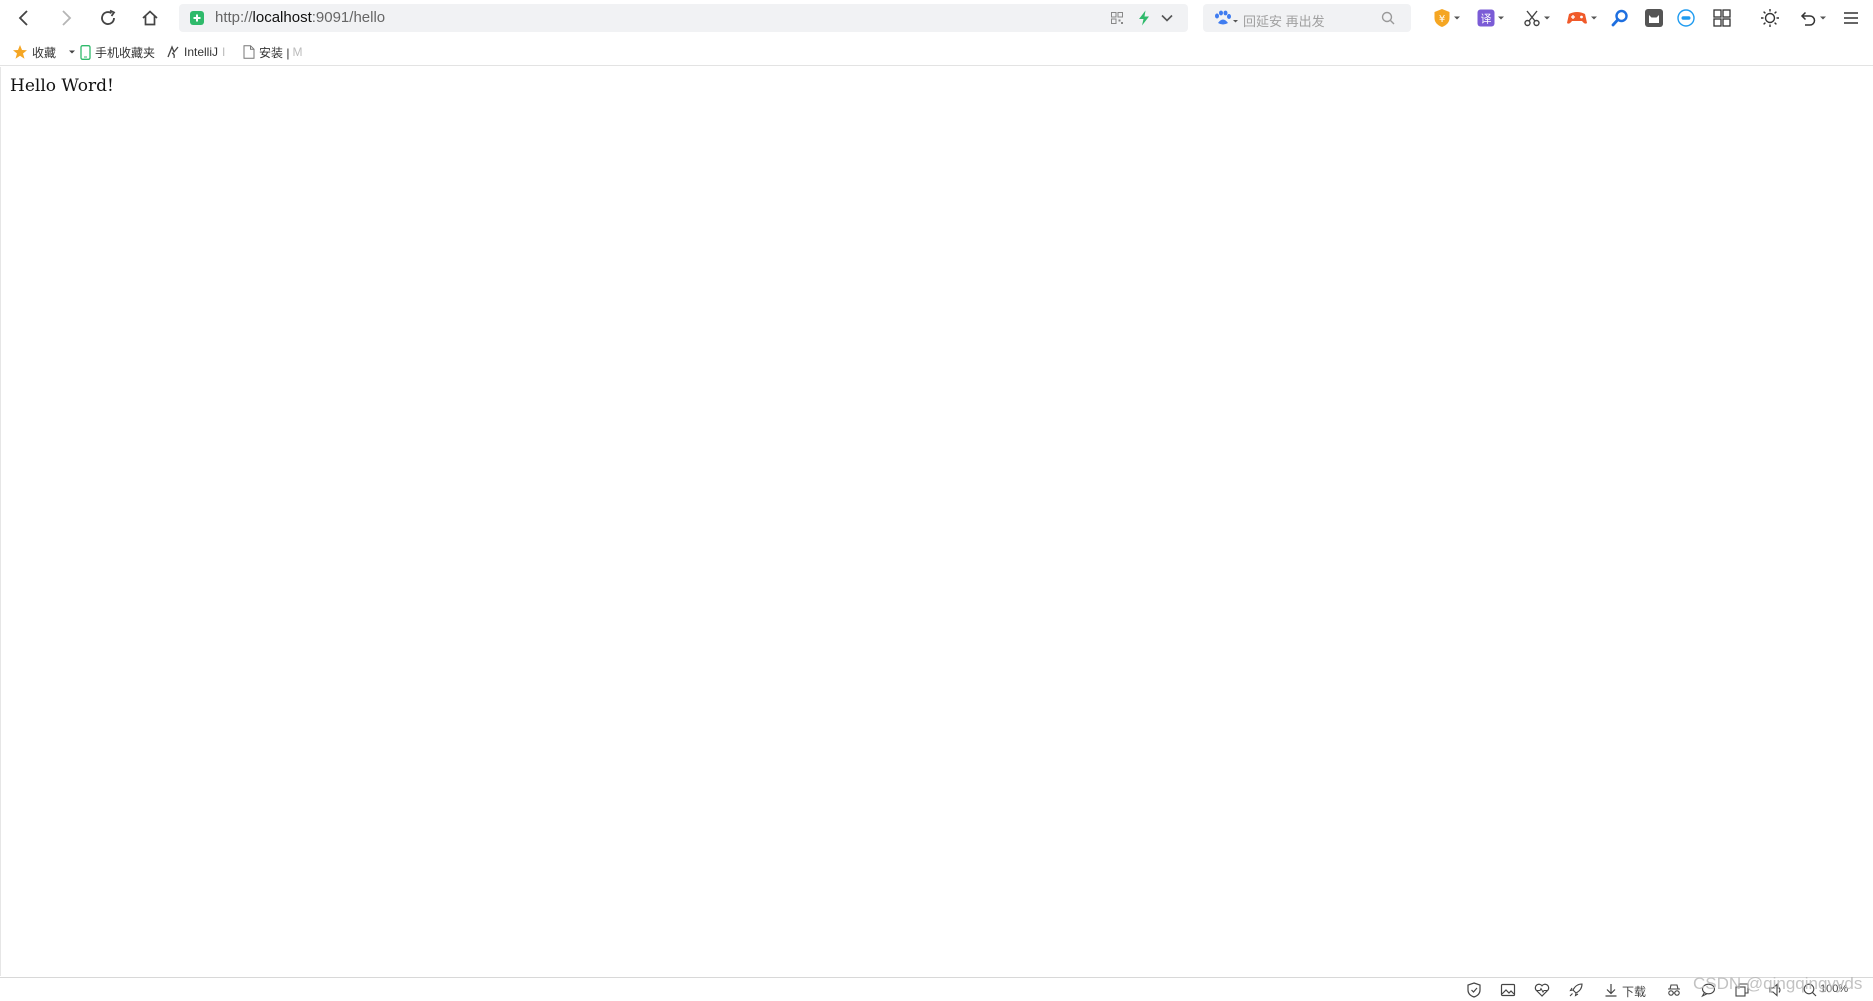 This screenshot has height=1001, width=1873. I want to click on baidu-paw-icon, so click(1226, 18).